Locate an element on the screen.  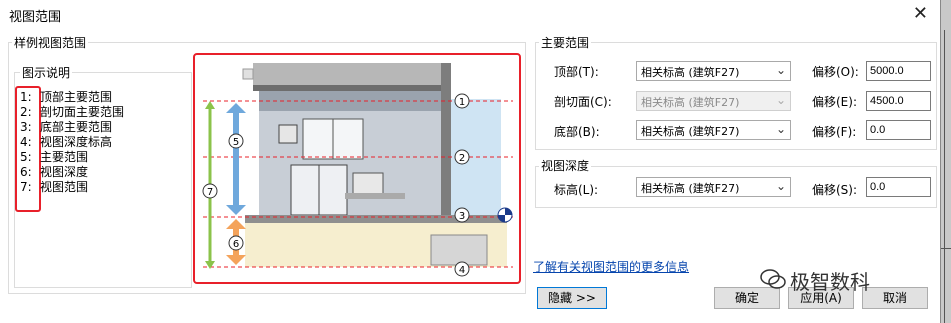
marker-1-label: 1 is located at coordinates (462, 102).